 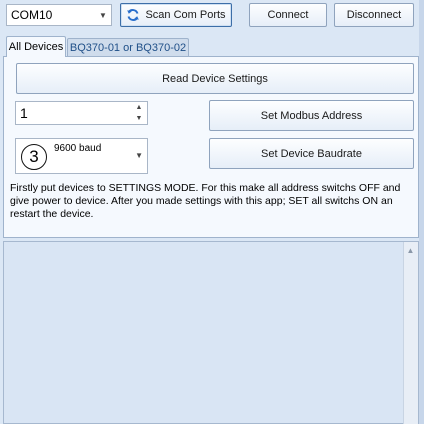 What do you see at coordinates (133, 15) in the screenshot?
I see `refresh-arrows-icon` at bounding box center [133, 15].